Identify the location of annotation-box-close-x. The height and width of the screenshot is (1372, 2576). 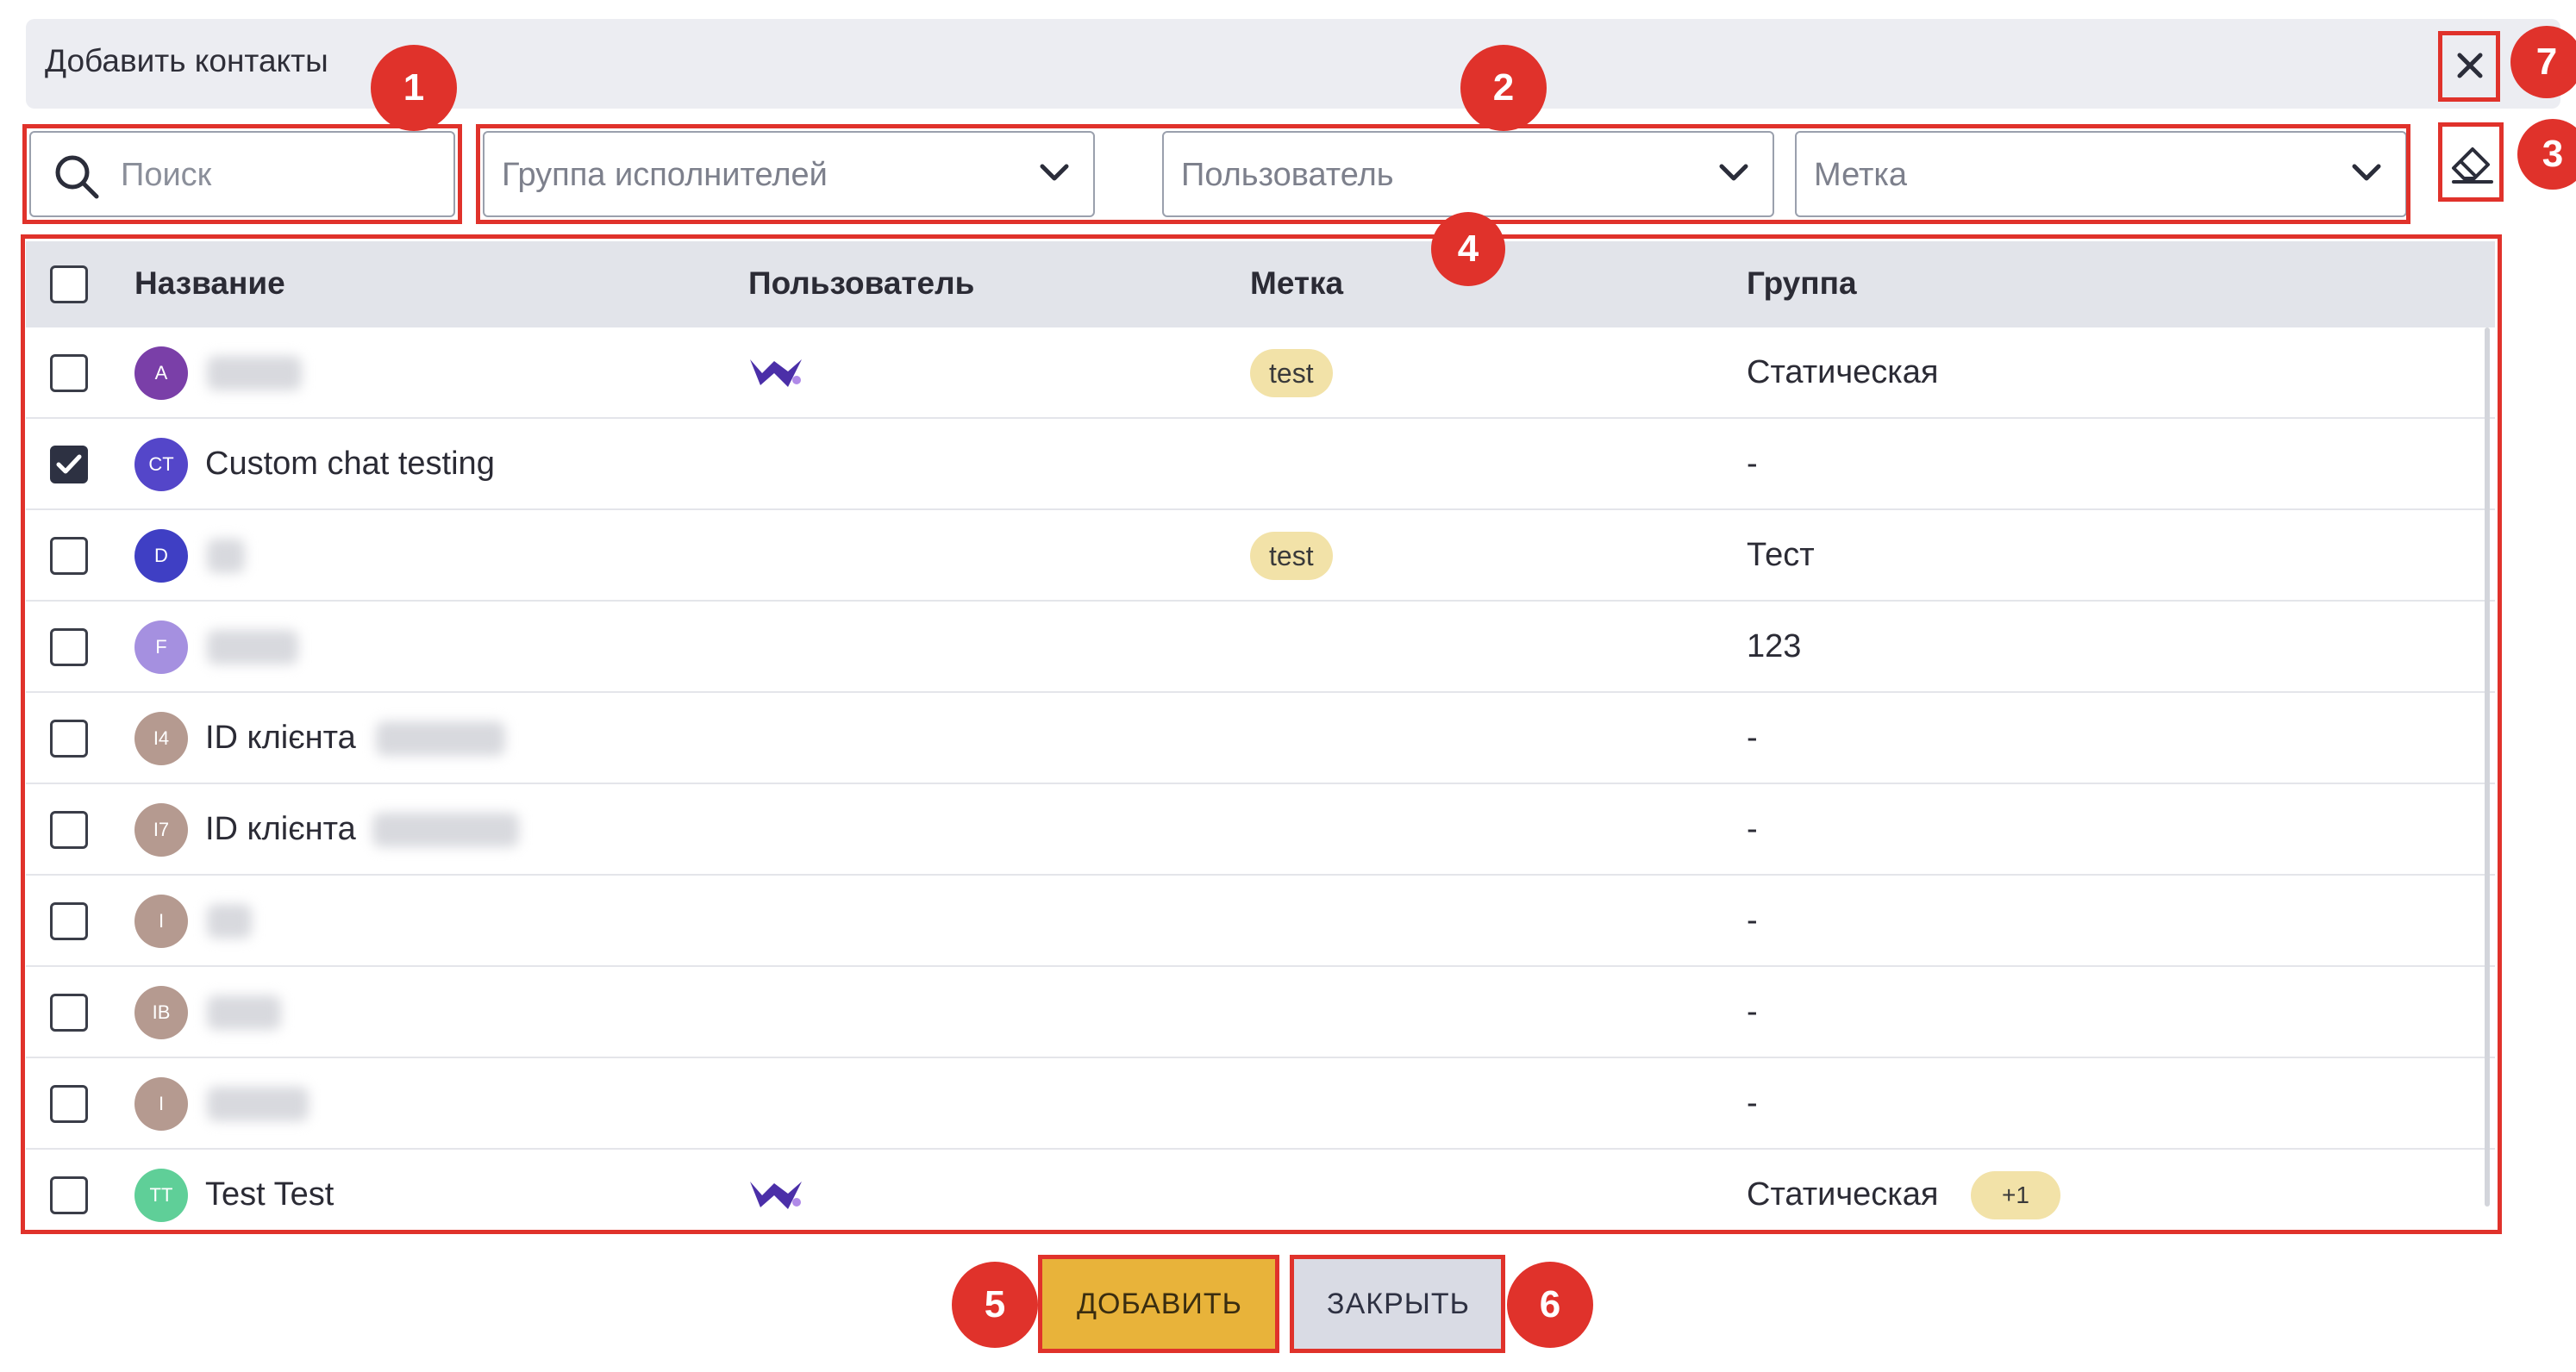
(2469, 66).